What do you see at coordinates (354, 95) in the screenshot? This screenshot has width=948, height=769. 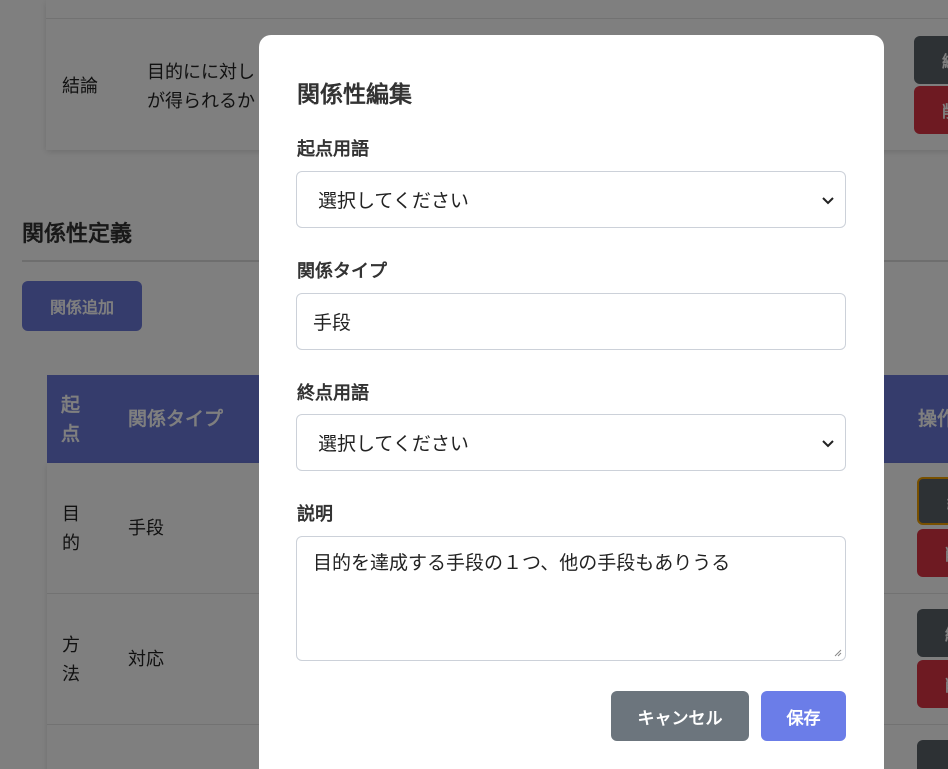 I see `modal-title: 関係性編集` at bounding box center [354, 95].